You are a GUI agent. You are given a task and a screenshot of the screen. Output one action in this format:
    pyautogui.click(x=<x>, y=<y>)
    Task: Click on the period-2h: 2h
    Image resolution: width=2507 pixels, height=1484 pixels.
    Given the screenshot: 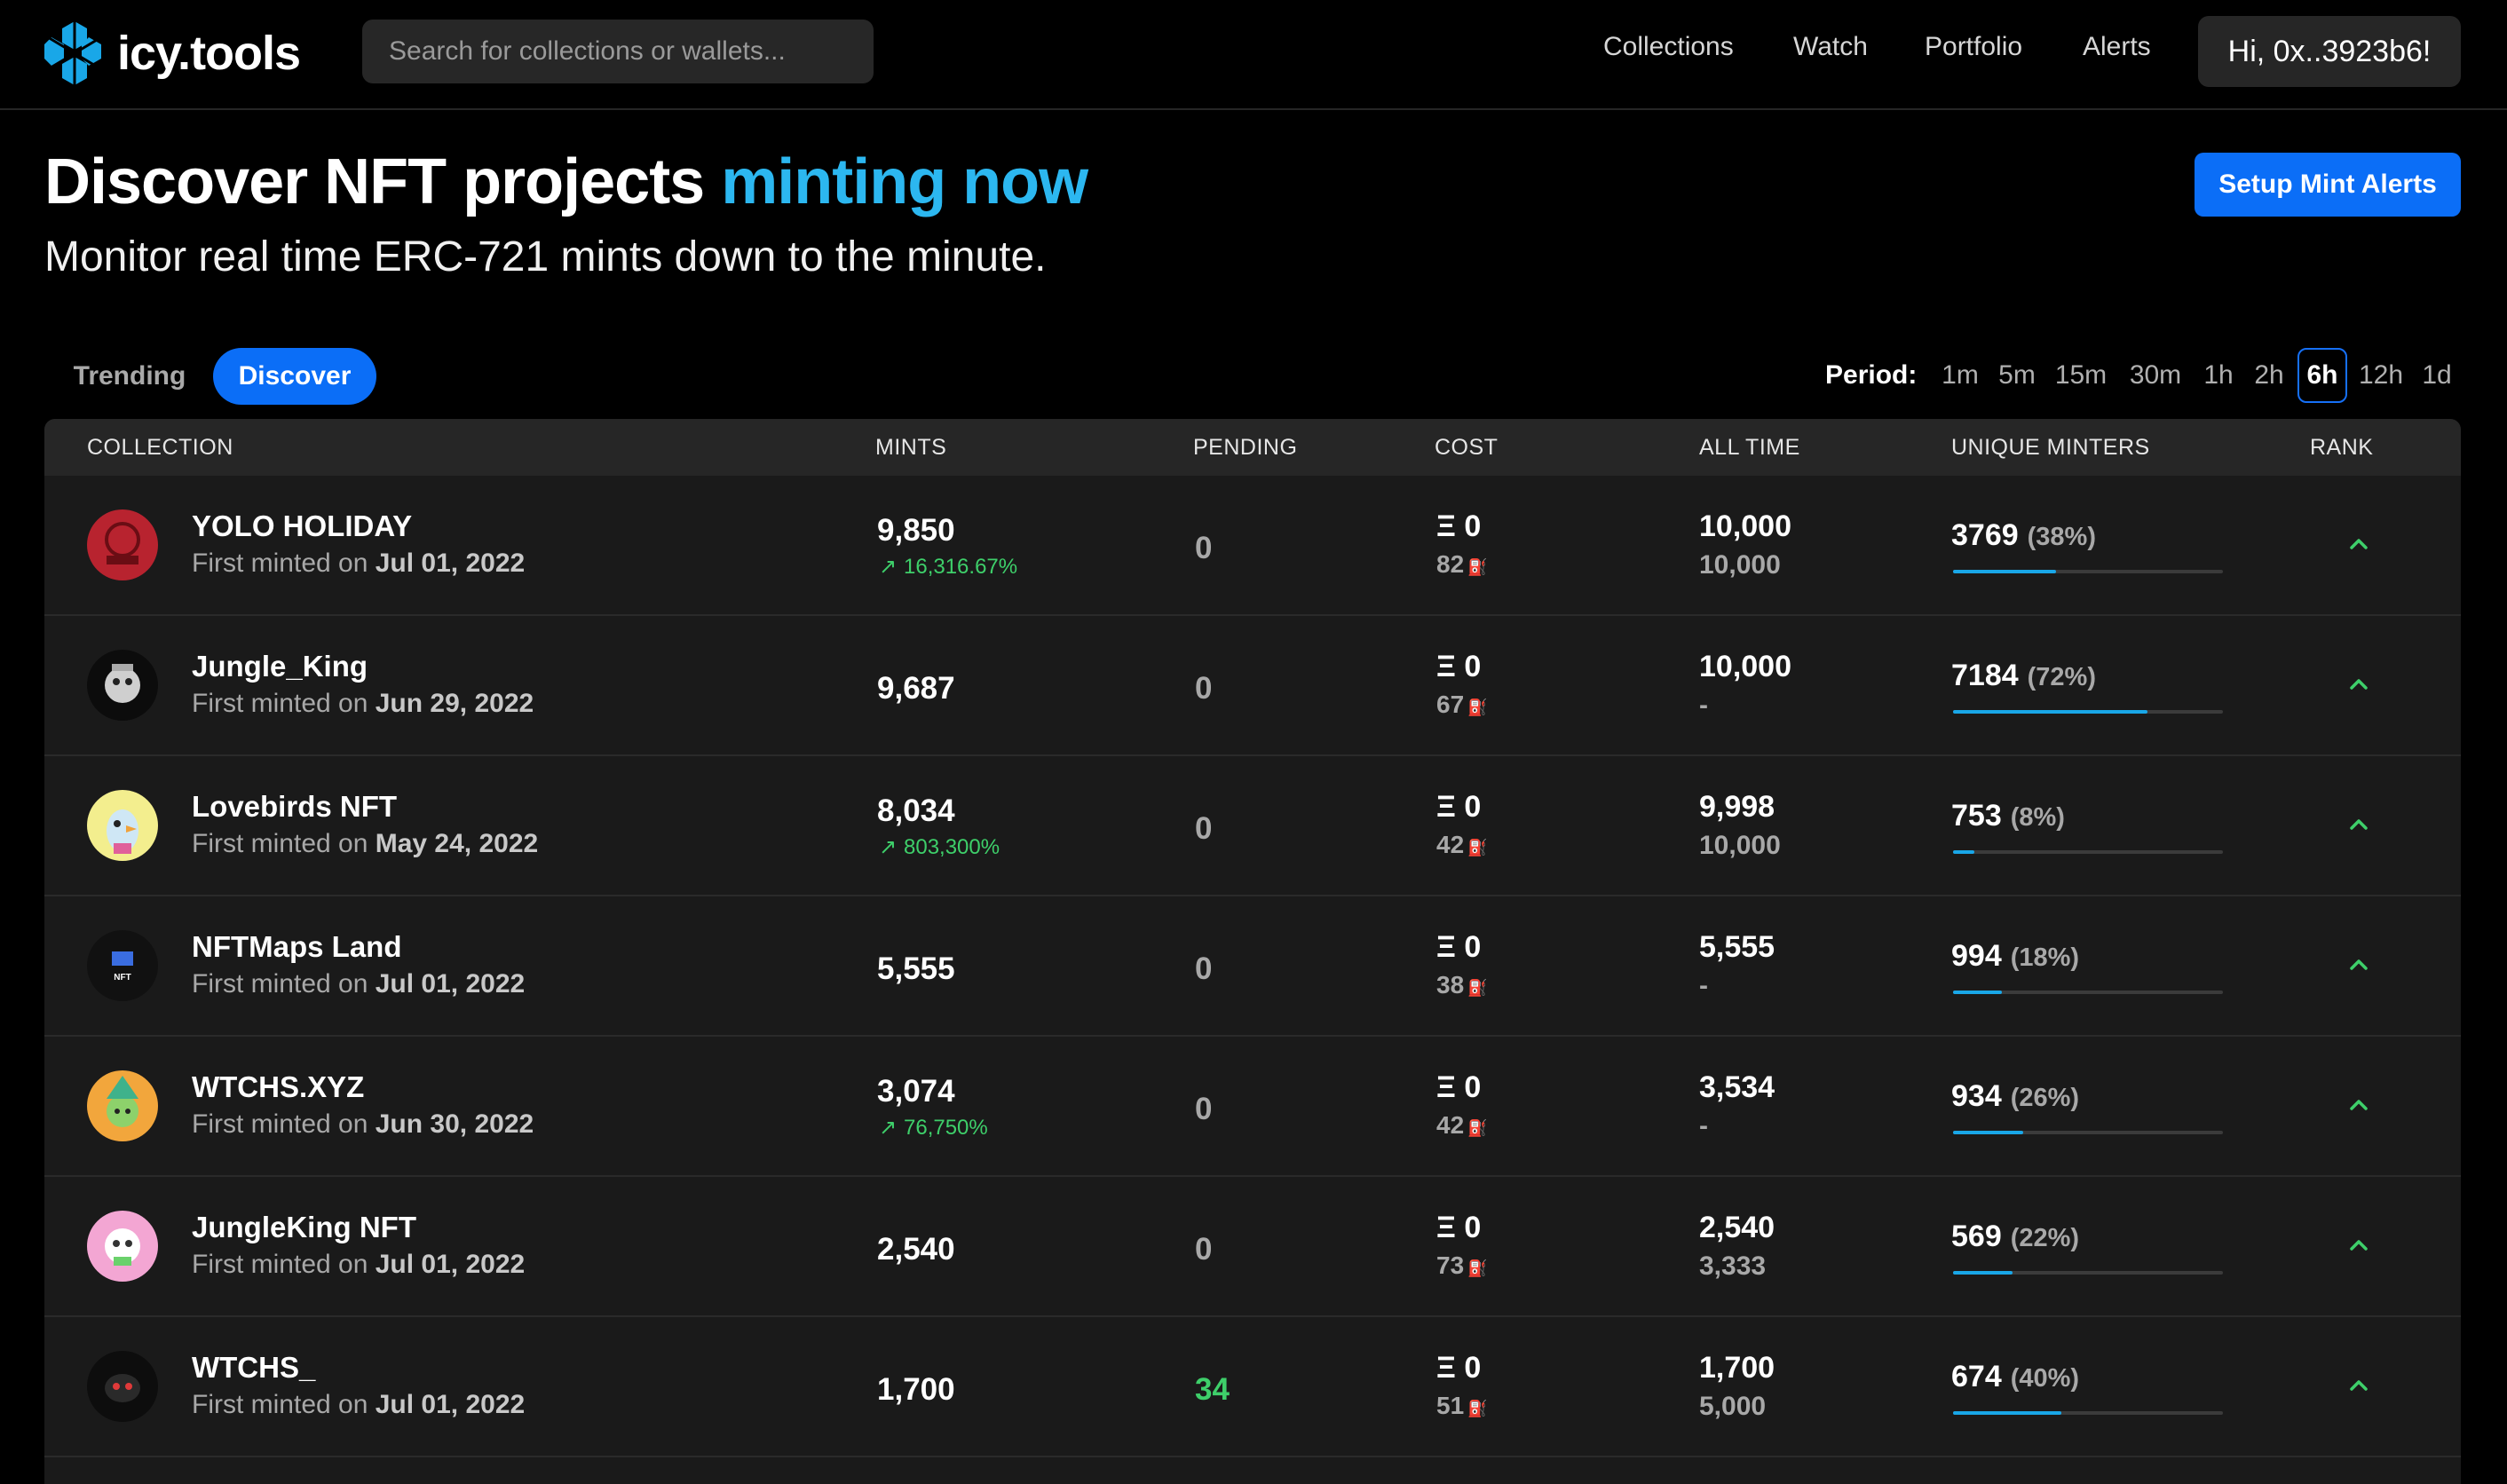 What is the action you would take?
    pyautogui.click(x=2269, y=376)
    